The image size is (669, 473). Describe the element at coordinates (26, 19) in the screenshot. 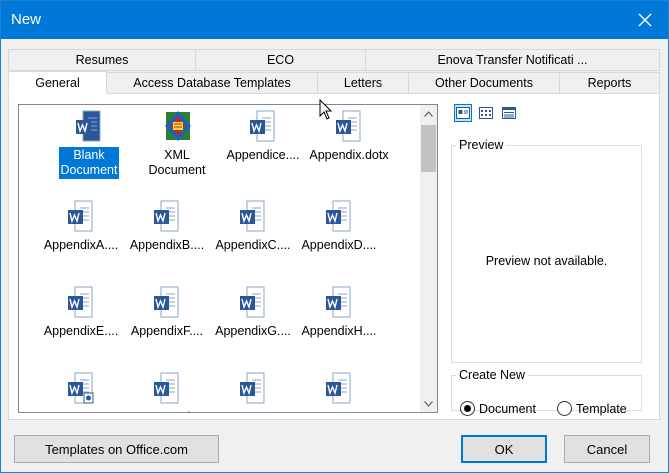

I see `window-title: New` at that location.